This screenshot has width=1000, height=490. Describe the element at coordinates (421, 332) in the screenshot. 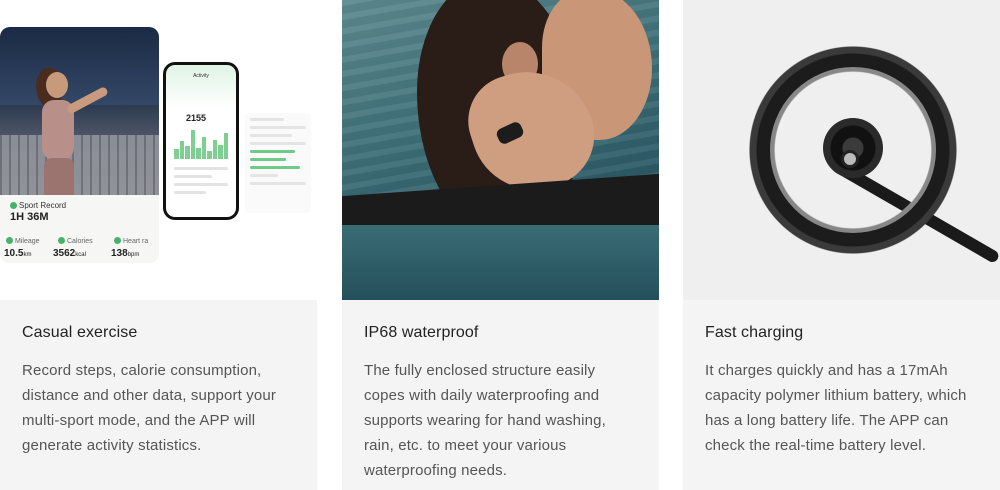

I see `card-title: IP68 waterproof` at that location.